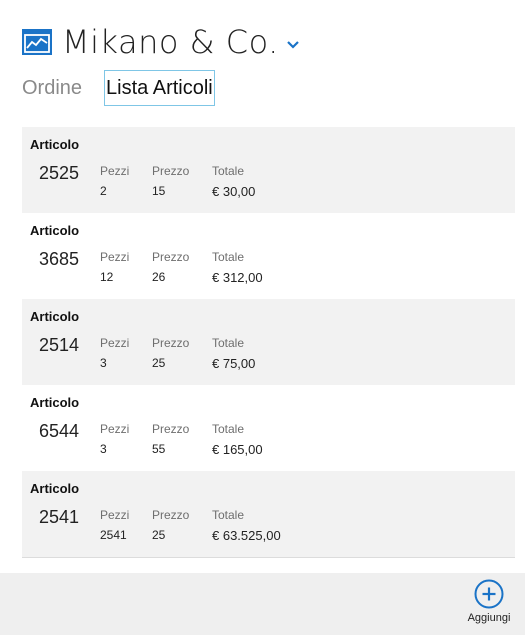 This screenshot has width=525, height=635. Describe the element at coordinates (37, 42) in the screenshot. I see `chart-window-icon` at that location.